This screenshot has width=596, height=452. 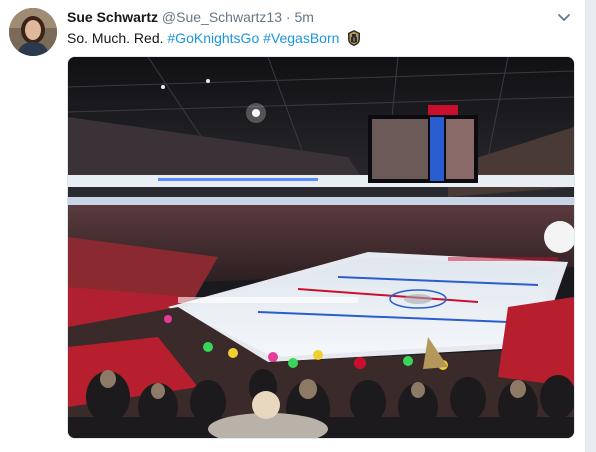 I want to click on tweet-header: Sue Schwartz @Sue_Schwartz13 · 5m, so click(x=190, y=17).